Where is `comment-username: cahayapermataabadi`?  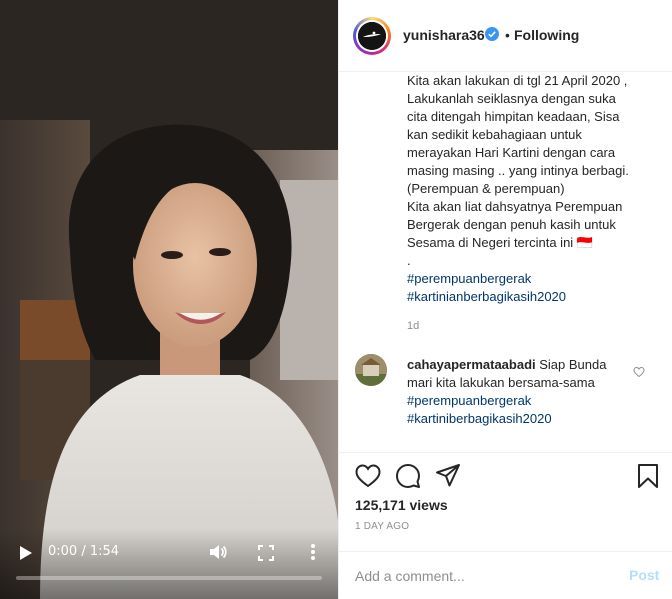
comment-username: cahayapermataabadi is located at coordinates (471, 364).